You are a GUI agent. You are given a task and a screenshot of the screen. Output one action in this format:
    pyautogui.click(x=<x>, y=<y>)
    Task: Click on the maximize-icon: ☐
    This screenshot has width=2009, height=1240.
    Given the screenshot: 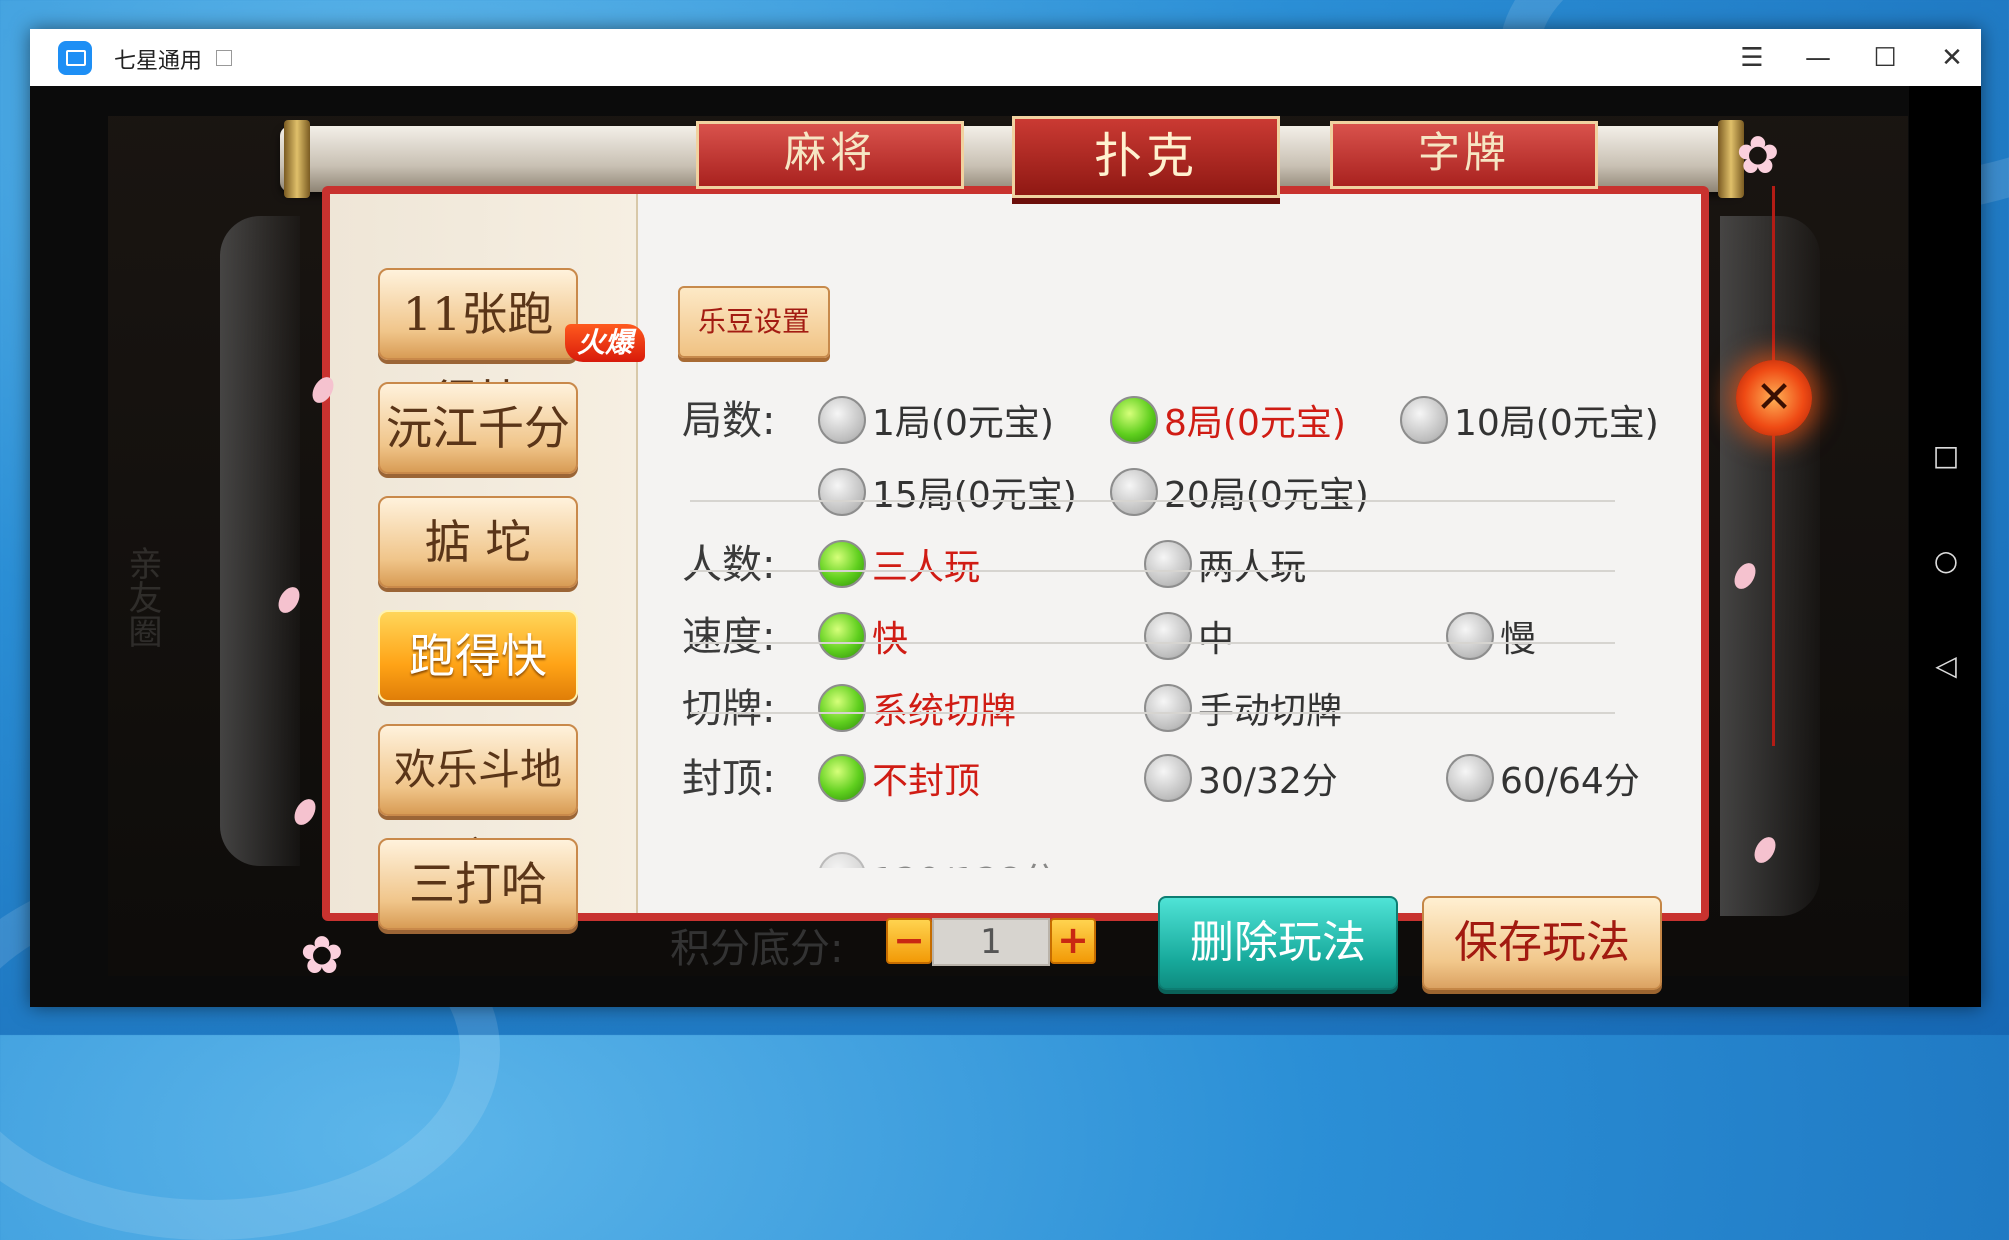 What is the action you would take?
    pyautogui.click(x=1885, y=58)
    